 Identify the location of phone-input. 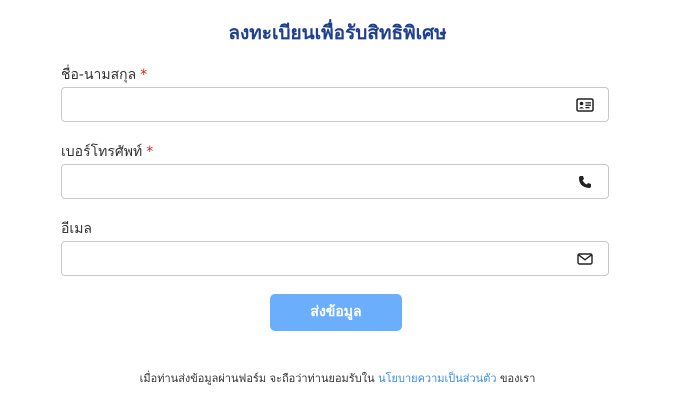
(312, 181).